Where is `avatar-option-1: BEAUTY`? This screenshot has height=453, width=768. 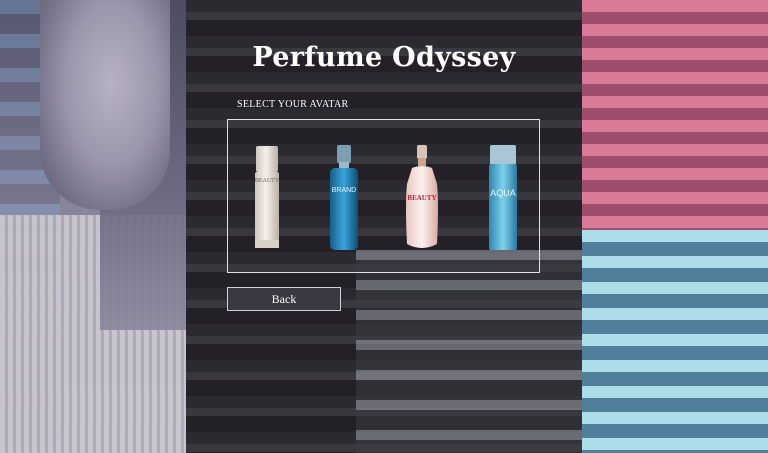
avatar-option-1: BEAUTY is located at coordinates (267, 200).